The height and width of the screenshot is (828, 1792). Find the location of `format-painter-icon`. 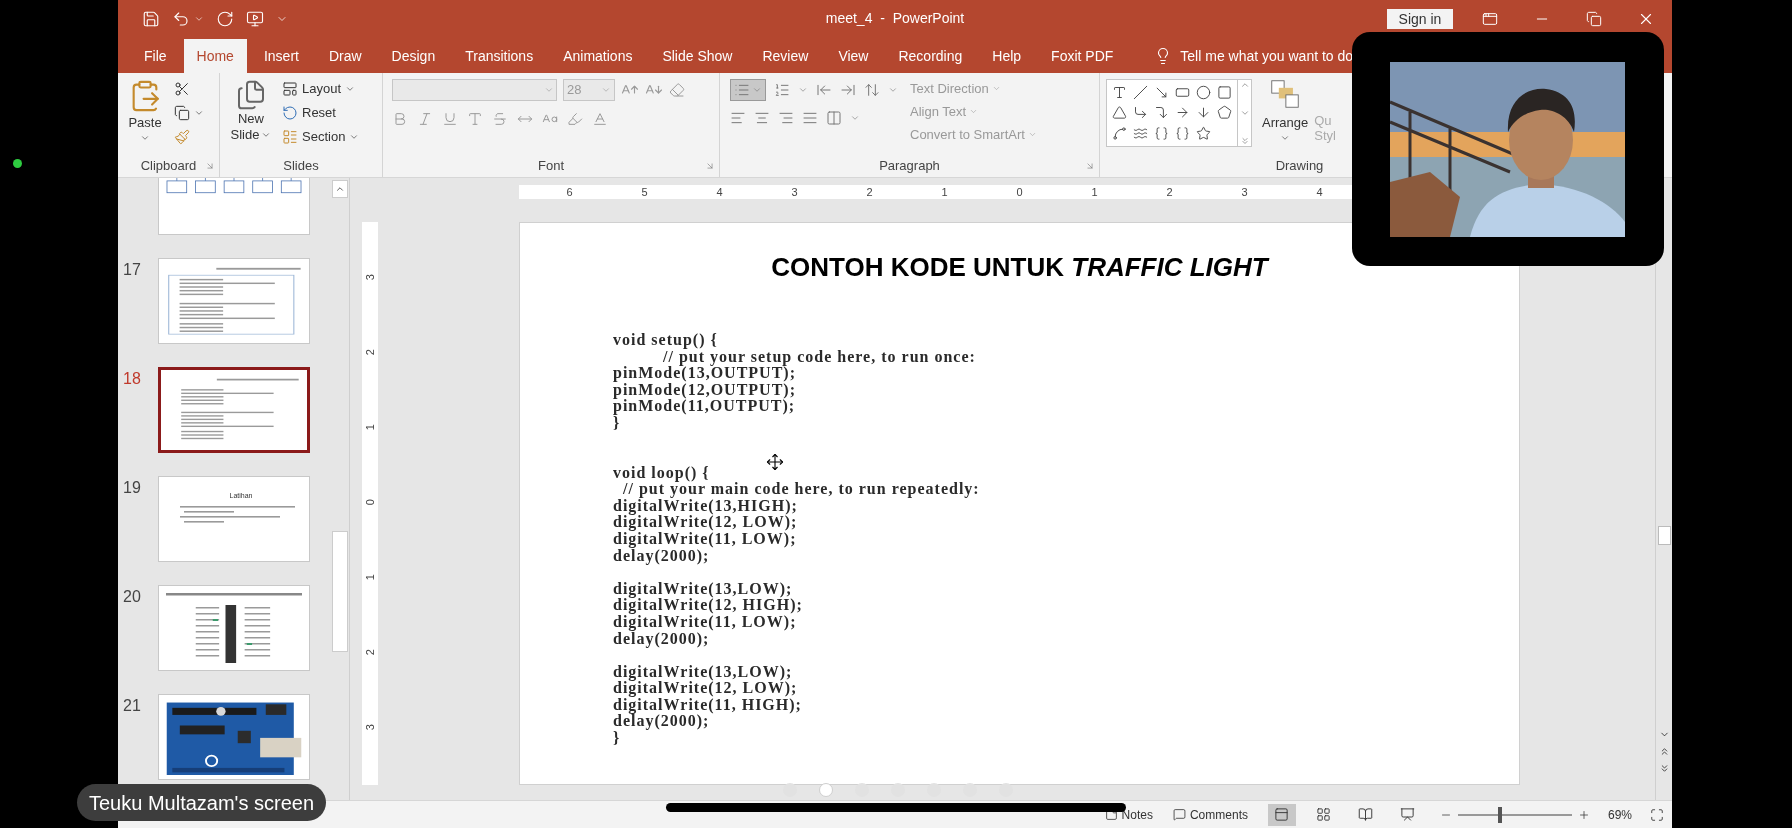

format-painter-icon is located at coordinates (182, 137).